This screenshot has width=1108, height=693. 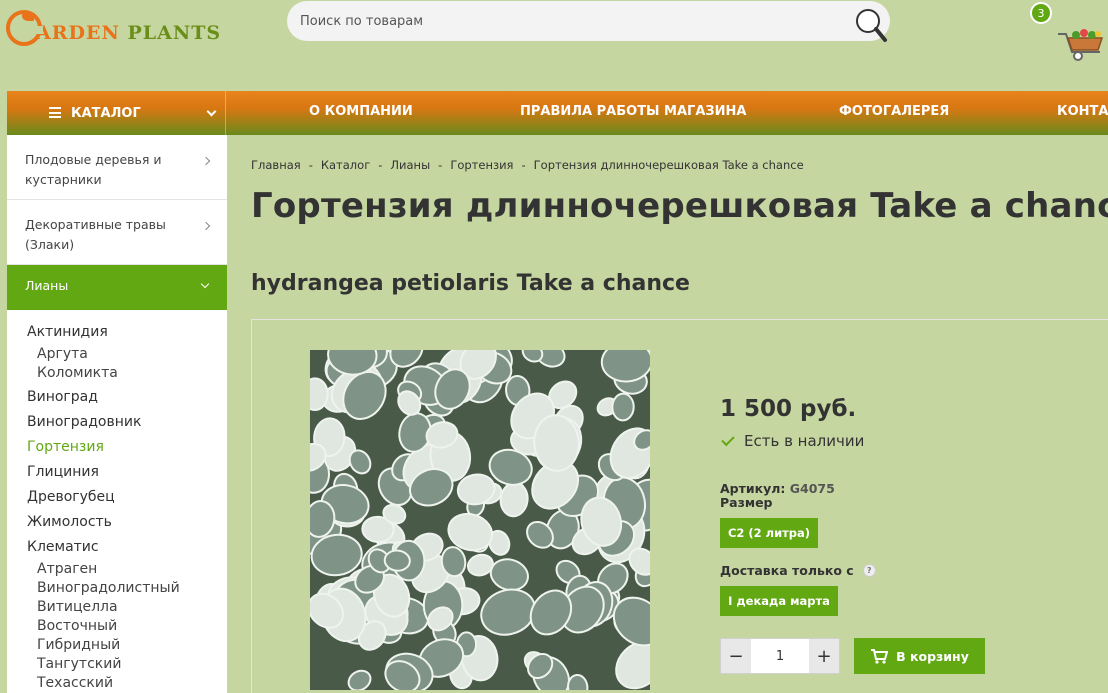 What do you see at coordinates (679, 206) in the screenshot?
I see `page-title: Гортензия длинночерешковая Take a chance` at bounding box center [679, 206].